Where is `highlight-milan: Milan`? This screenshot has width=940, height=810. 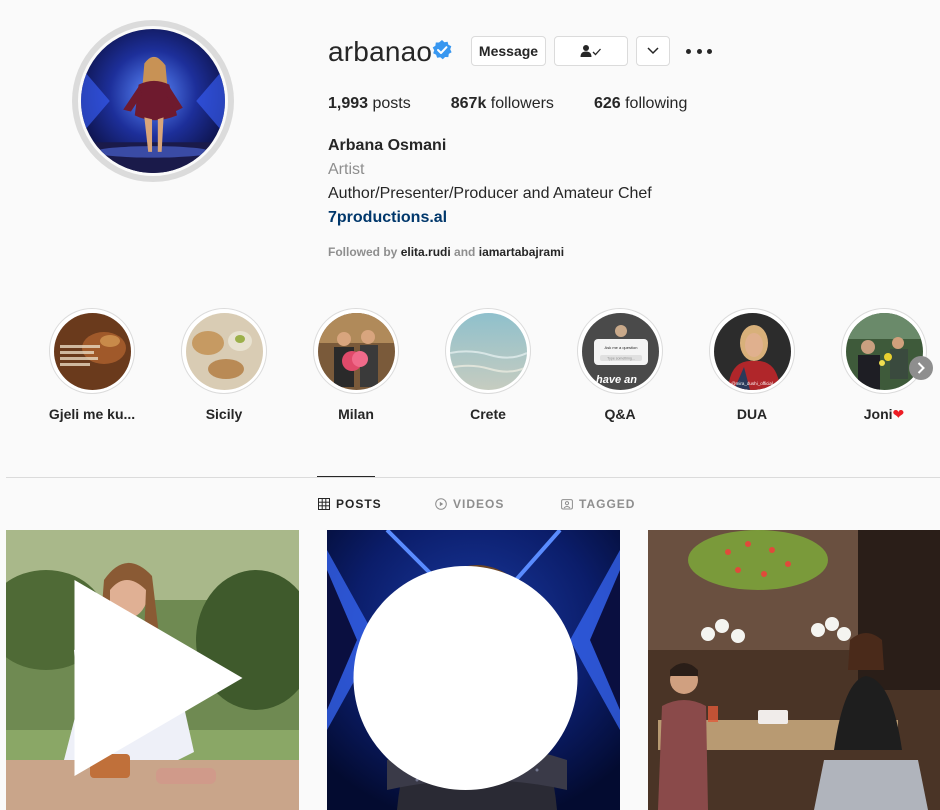
highlight-milan: Milan is located at coordinates (356, 365).